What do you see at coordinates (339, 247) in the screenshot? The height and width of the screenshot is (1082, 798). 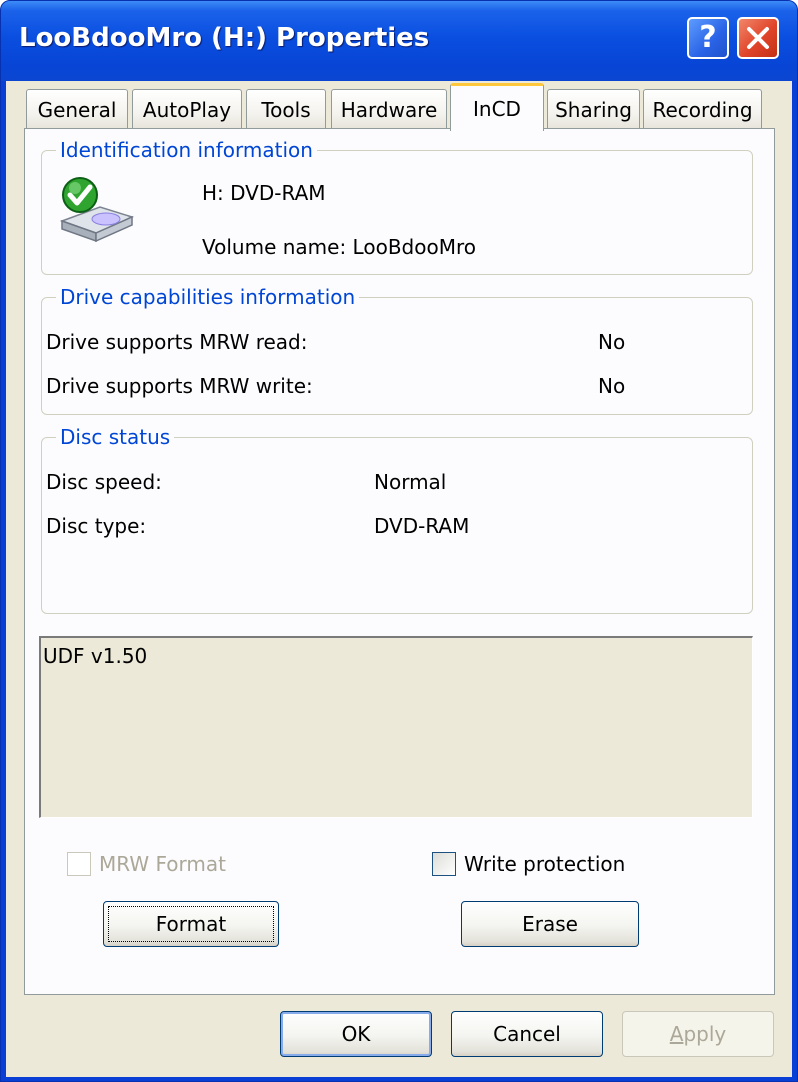 I see `volume-name: Volume name: LooBdooMro` at bounding box center [339, 247].